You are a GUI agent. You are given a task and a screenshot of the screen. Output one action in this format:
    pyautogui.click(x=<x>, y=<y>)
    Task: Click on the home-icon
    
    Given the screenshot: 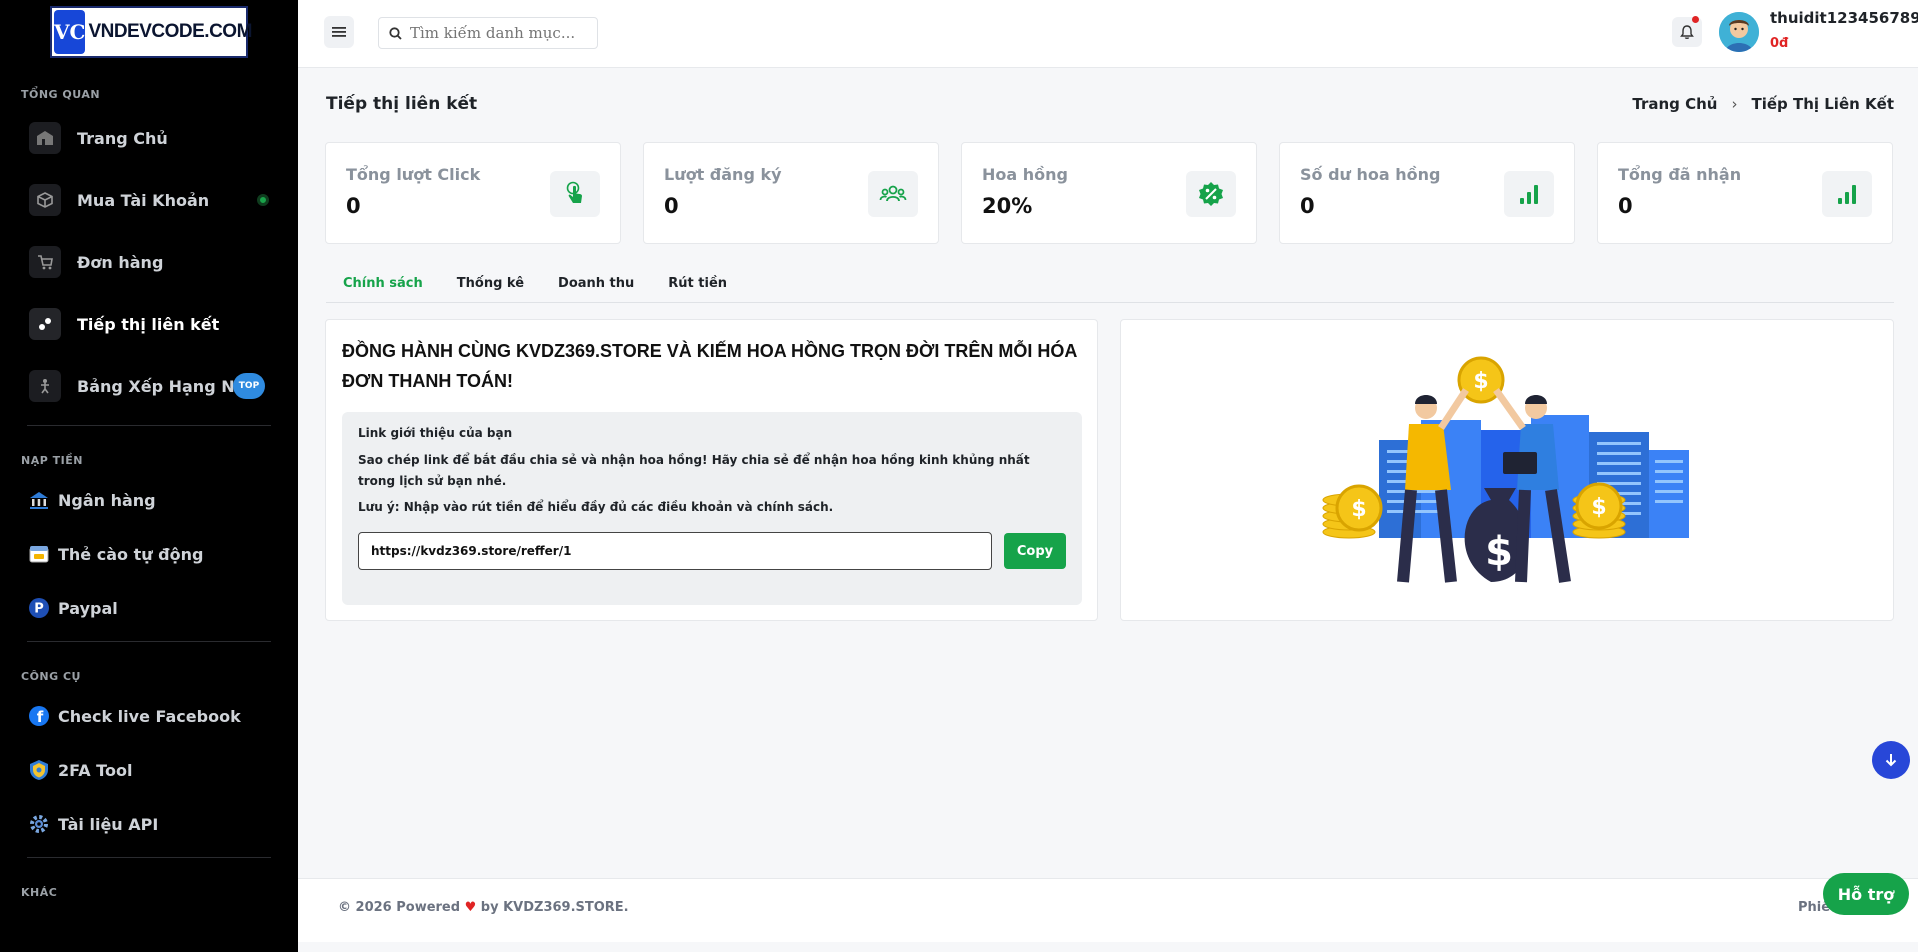 What is the action you would take?
    pyautogui.click(x=45, y=138)
    